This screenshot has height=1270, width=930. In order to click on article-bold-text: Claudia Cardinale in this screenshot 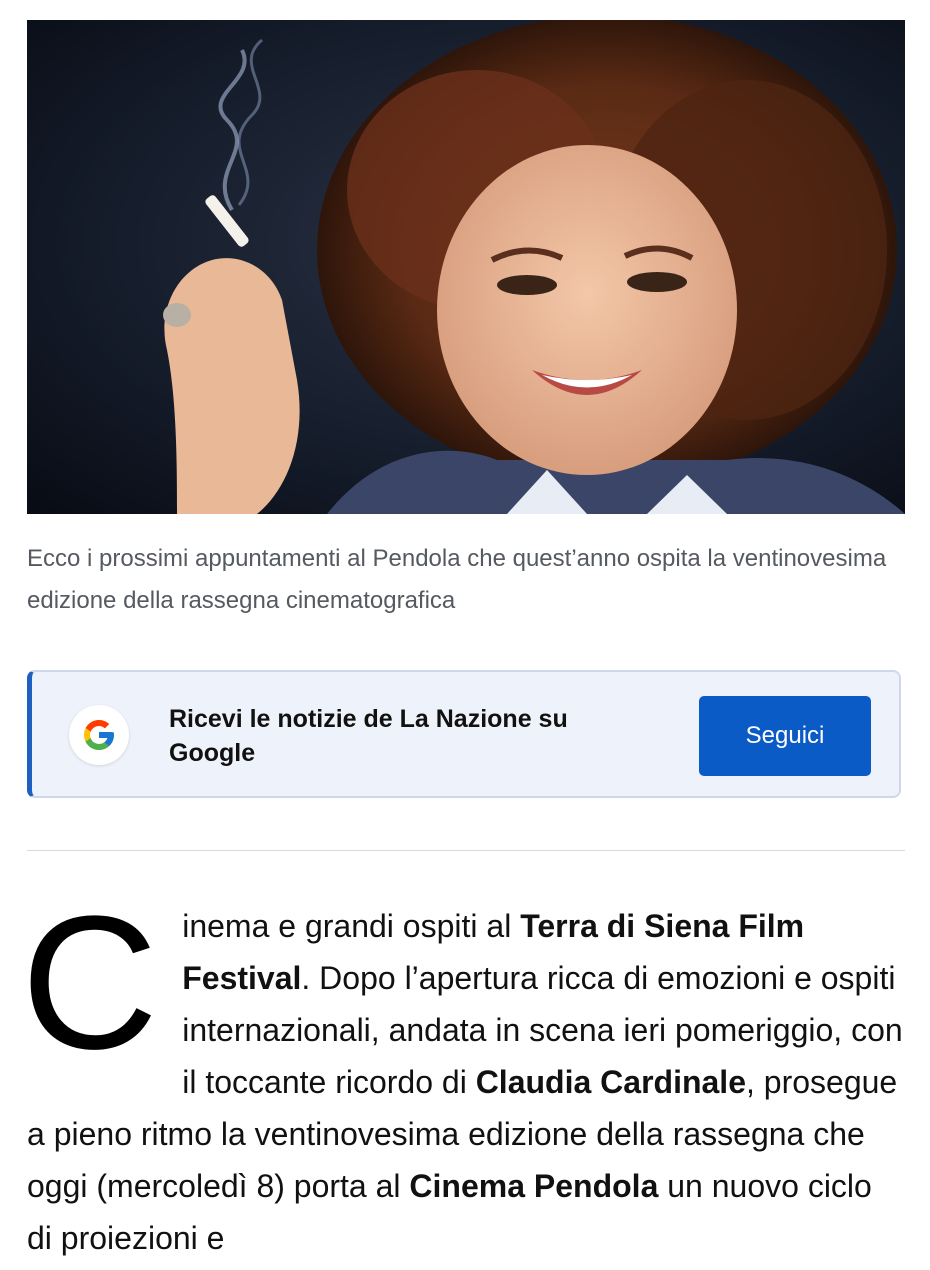, I will do `click(610, 1082)`.